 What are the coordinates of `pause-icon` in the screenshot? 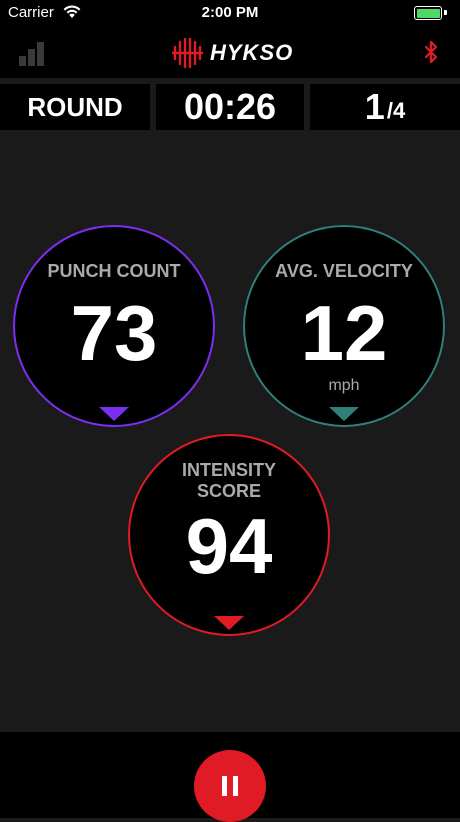 It's located at (230, 786).